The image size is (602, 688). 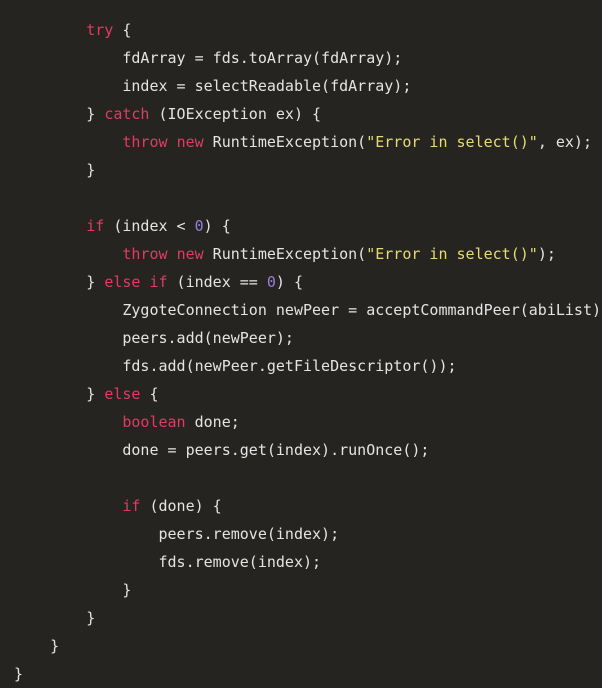 What do you see at coordinates (235, 114) in the screenshot?
I see `code-token-plain: (IOException ex) {` at bounding box center [235, 114].